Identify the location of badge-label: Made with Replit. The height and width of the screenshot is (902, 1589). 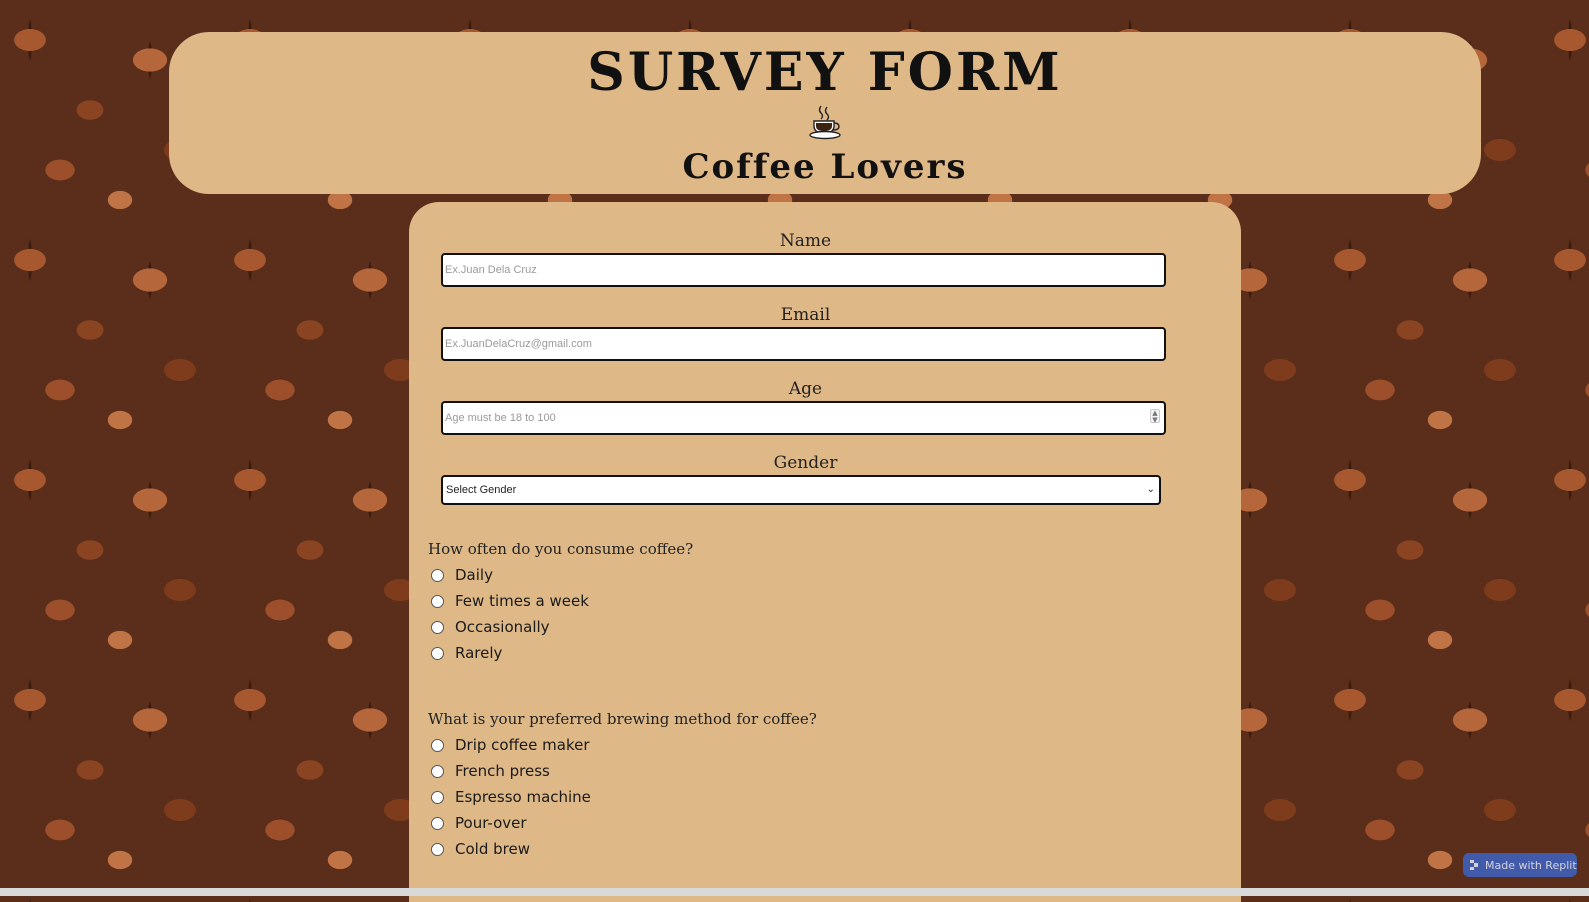
(1531, 865).